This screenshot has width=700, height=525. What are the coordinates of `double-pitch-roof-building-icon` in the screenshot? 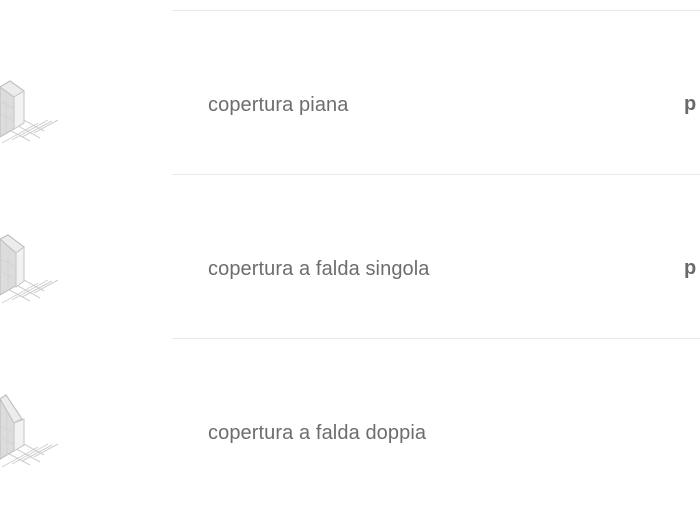 It's located at (31, 424).